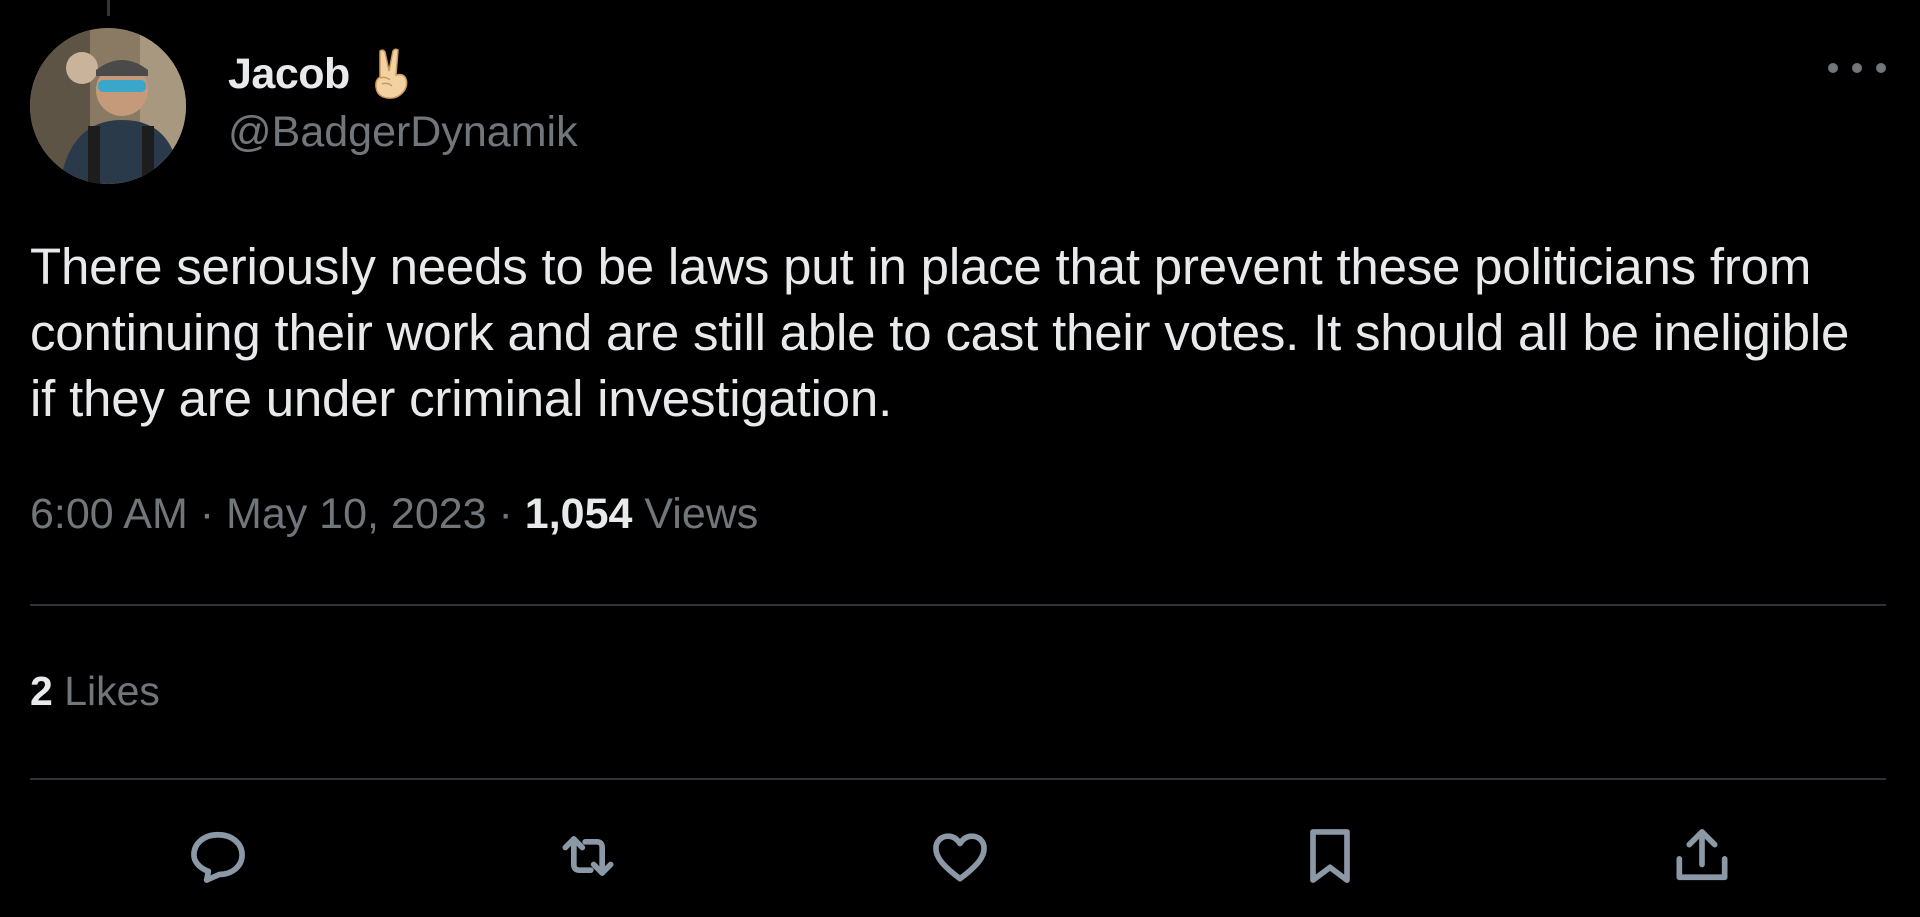  I want to click on action-bar, so click(960, 856).